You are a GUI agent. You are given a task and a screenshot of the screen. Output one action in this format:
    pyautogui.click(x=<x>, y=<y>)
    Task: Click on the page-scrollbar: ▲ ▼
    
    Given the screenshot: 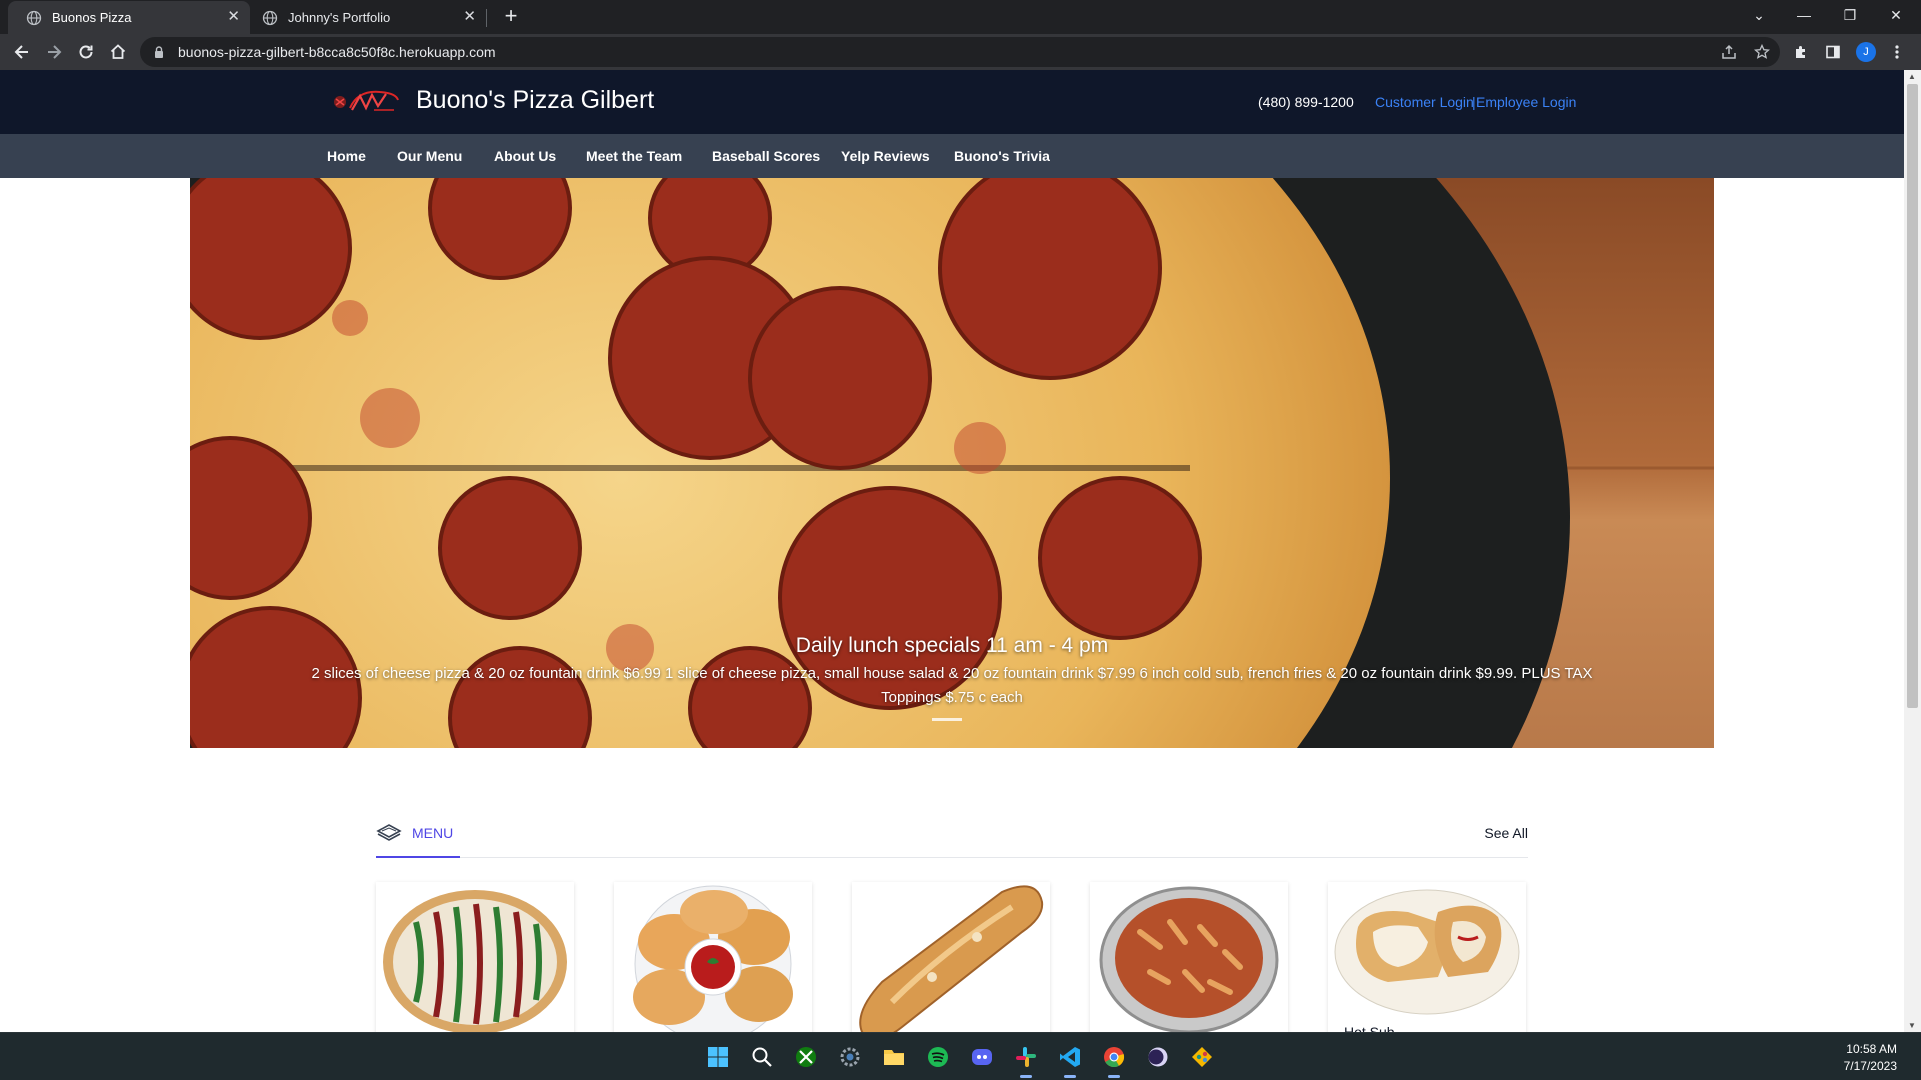 What is the action you would take?
    pyautogui.click(x=1912, y=551)
    